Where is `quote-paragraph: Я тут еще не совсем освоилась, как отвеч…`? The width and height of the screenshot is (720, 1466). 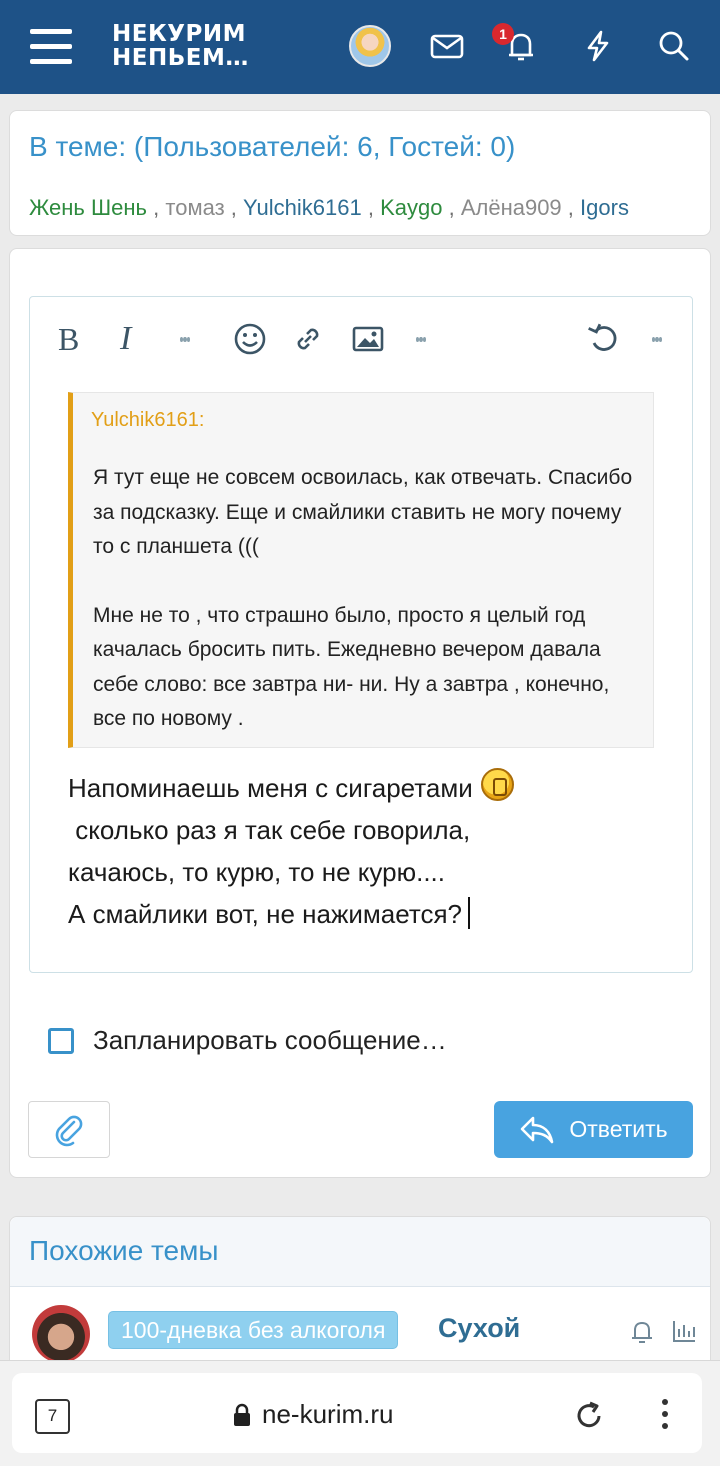 quote-paragraph: Я тут еще не совсем освоилась, как отвеч… is located at coordinates (363, 512).